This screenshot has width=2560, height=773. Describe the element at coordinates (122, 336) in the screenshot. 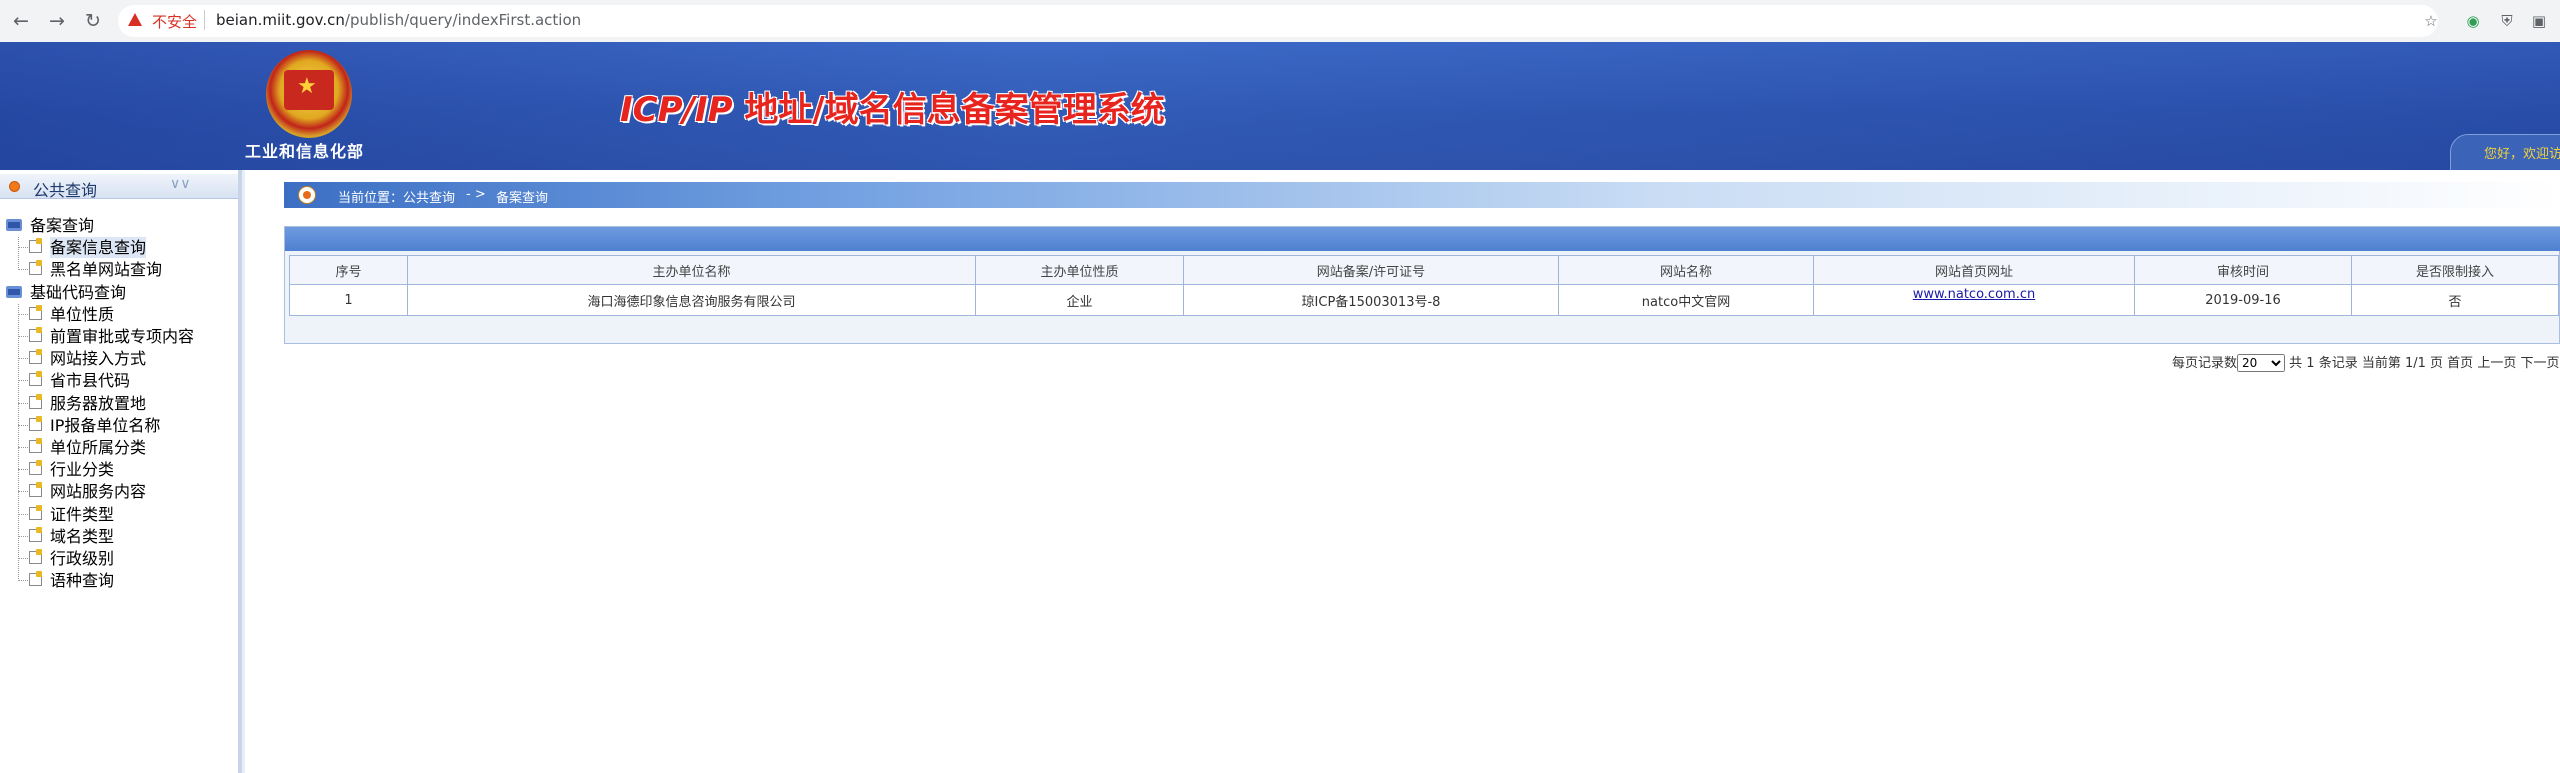

I see `sidebar-item-label: 前置审批或专项内容` at that location.